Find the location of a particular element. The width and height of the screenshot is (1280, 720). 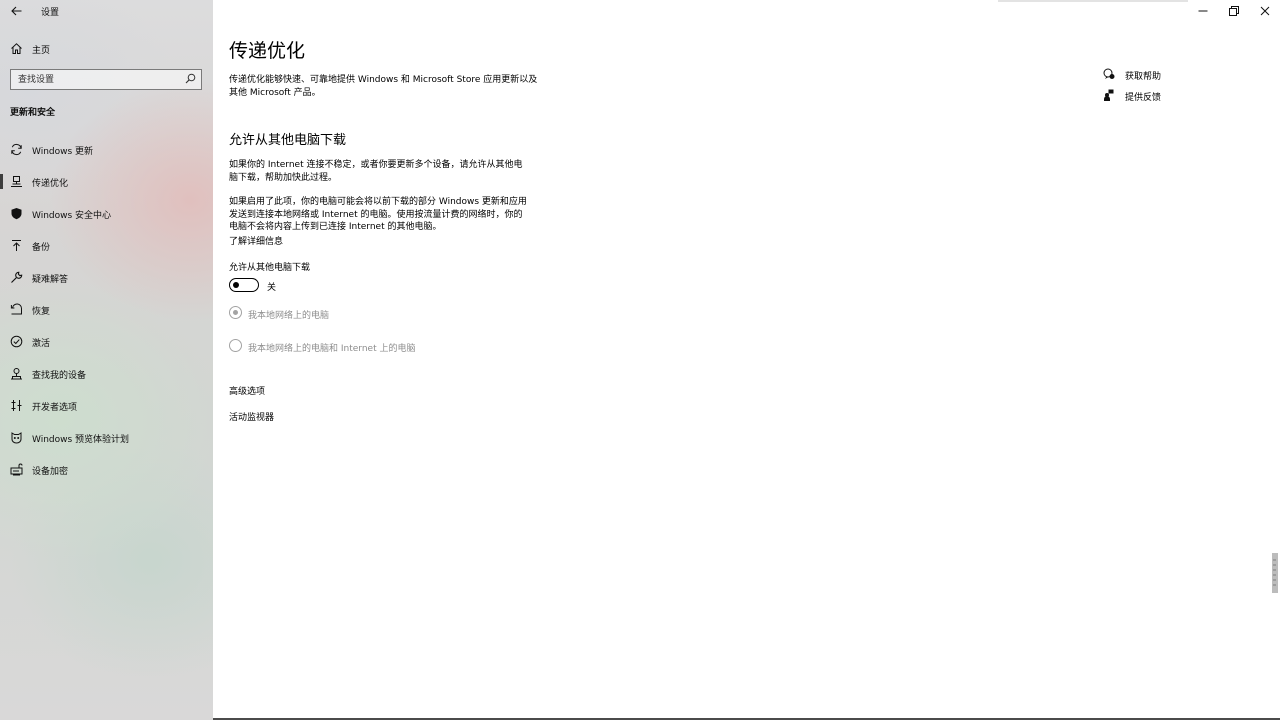

toggle-state-label: 关 is located at coordinates (272, 288).